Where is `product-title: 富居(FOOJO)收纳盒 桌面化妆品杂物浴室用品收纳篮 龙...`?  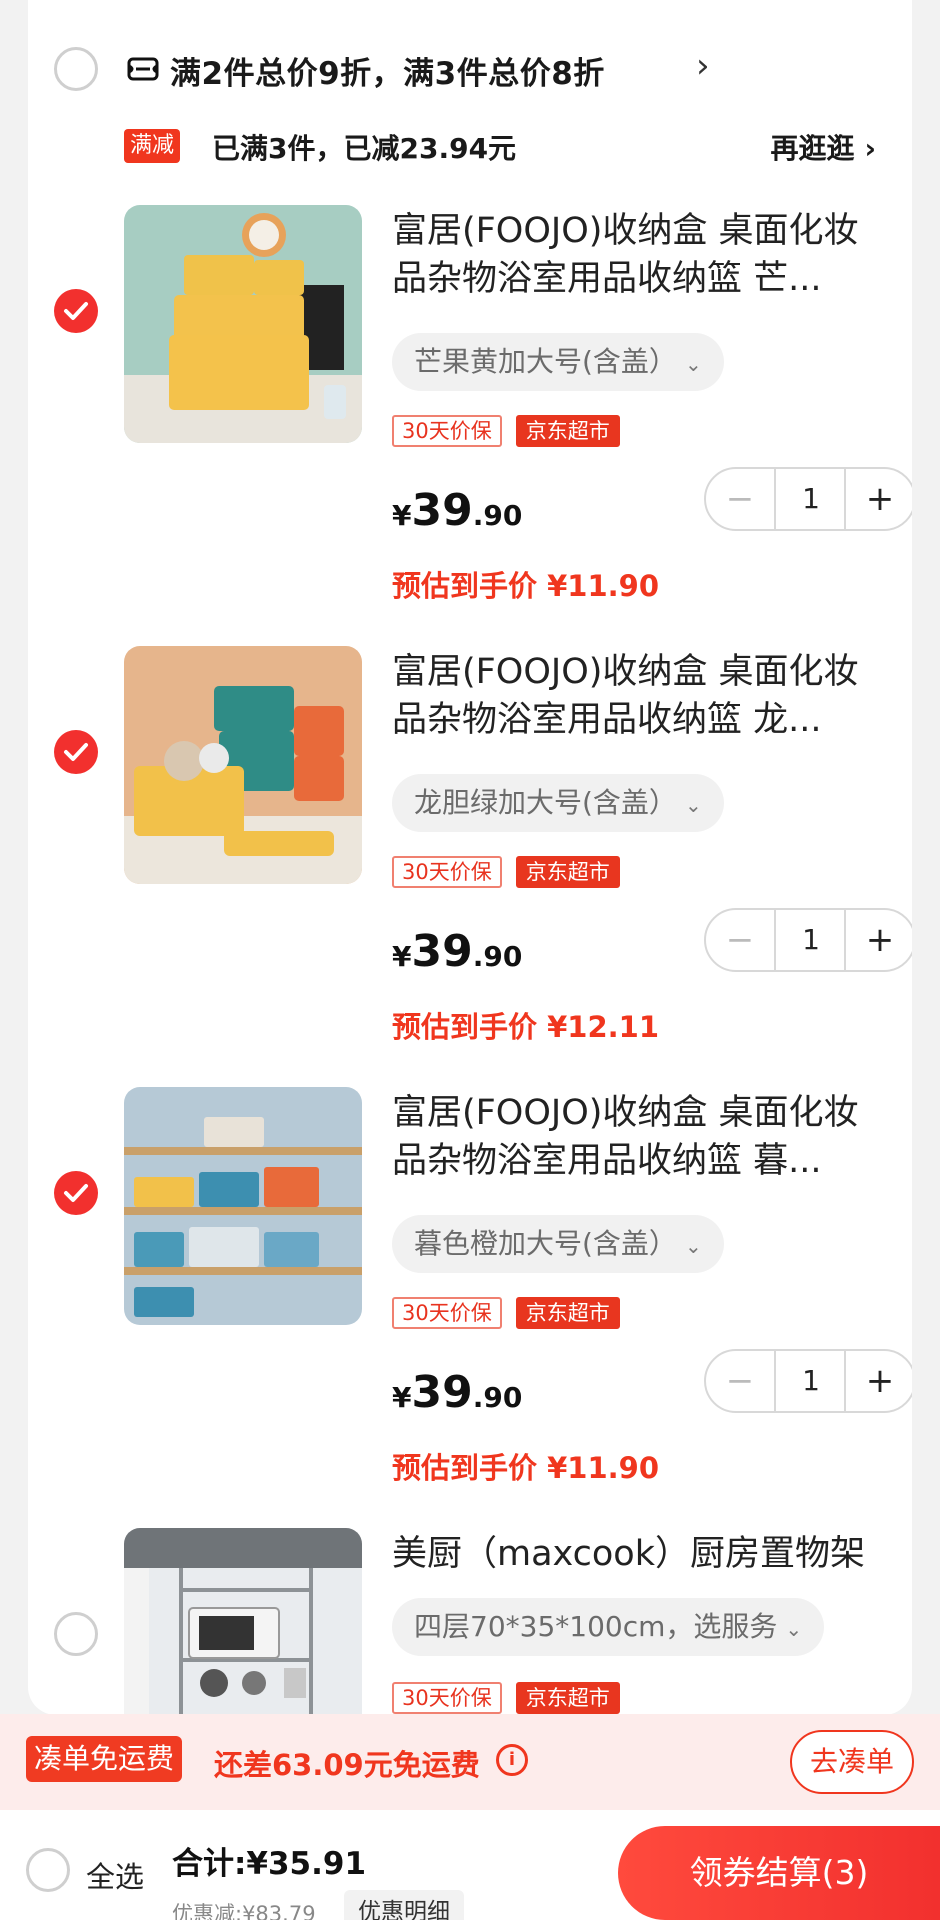
product-title: 富居(FOOJO)收纳盒 桌面化妆品杂物浴室用品收纳篮 龙... is located at coordinates (642, 696).